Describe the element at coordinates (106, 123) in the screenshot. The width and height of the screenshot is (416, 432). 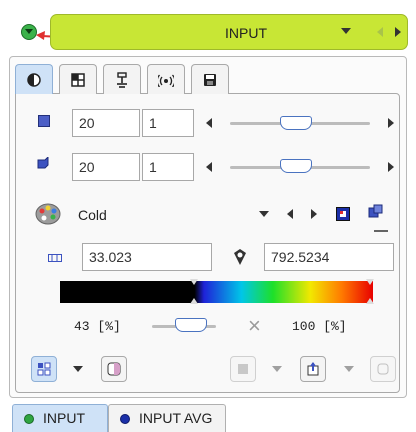
I see `row1-value-field: 20` at that location.